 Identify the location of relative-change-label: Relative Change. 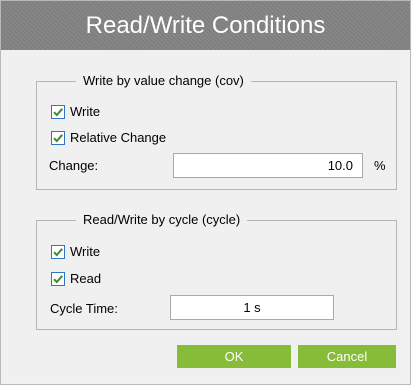
(118, 137).